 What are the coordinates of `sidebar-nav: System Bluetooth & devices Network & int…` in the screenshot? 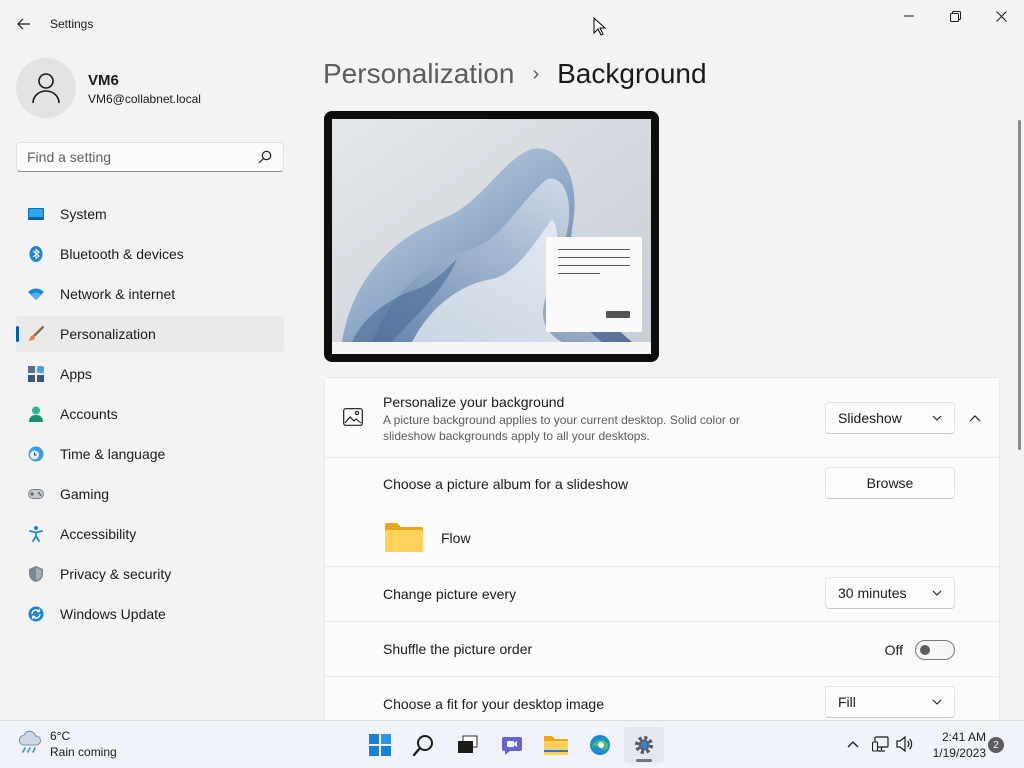 It's located at (150, 416).